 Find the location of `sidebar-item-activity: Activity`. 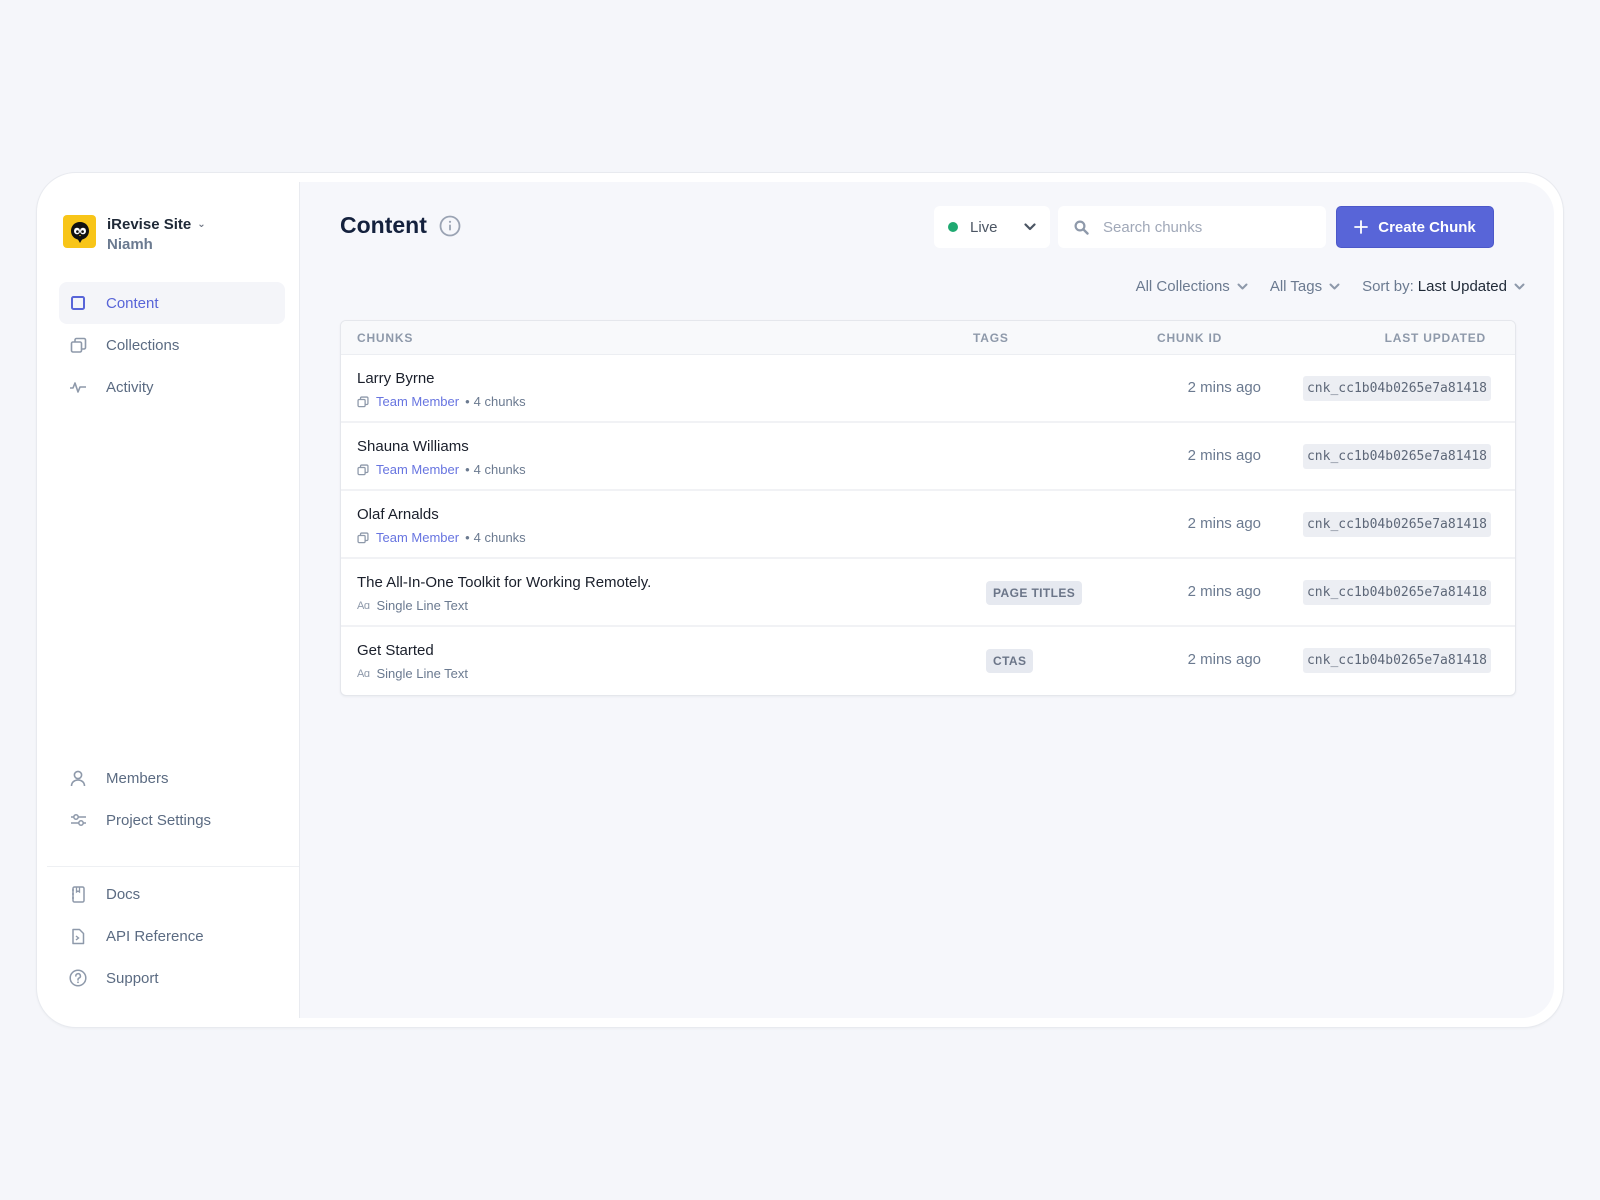

sidebar-item-activity: Activity is located at coordinates (172, 387).